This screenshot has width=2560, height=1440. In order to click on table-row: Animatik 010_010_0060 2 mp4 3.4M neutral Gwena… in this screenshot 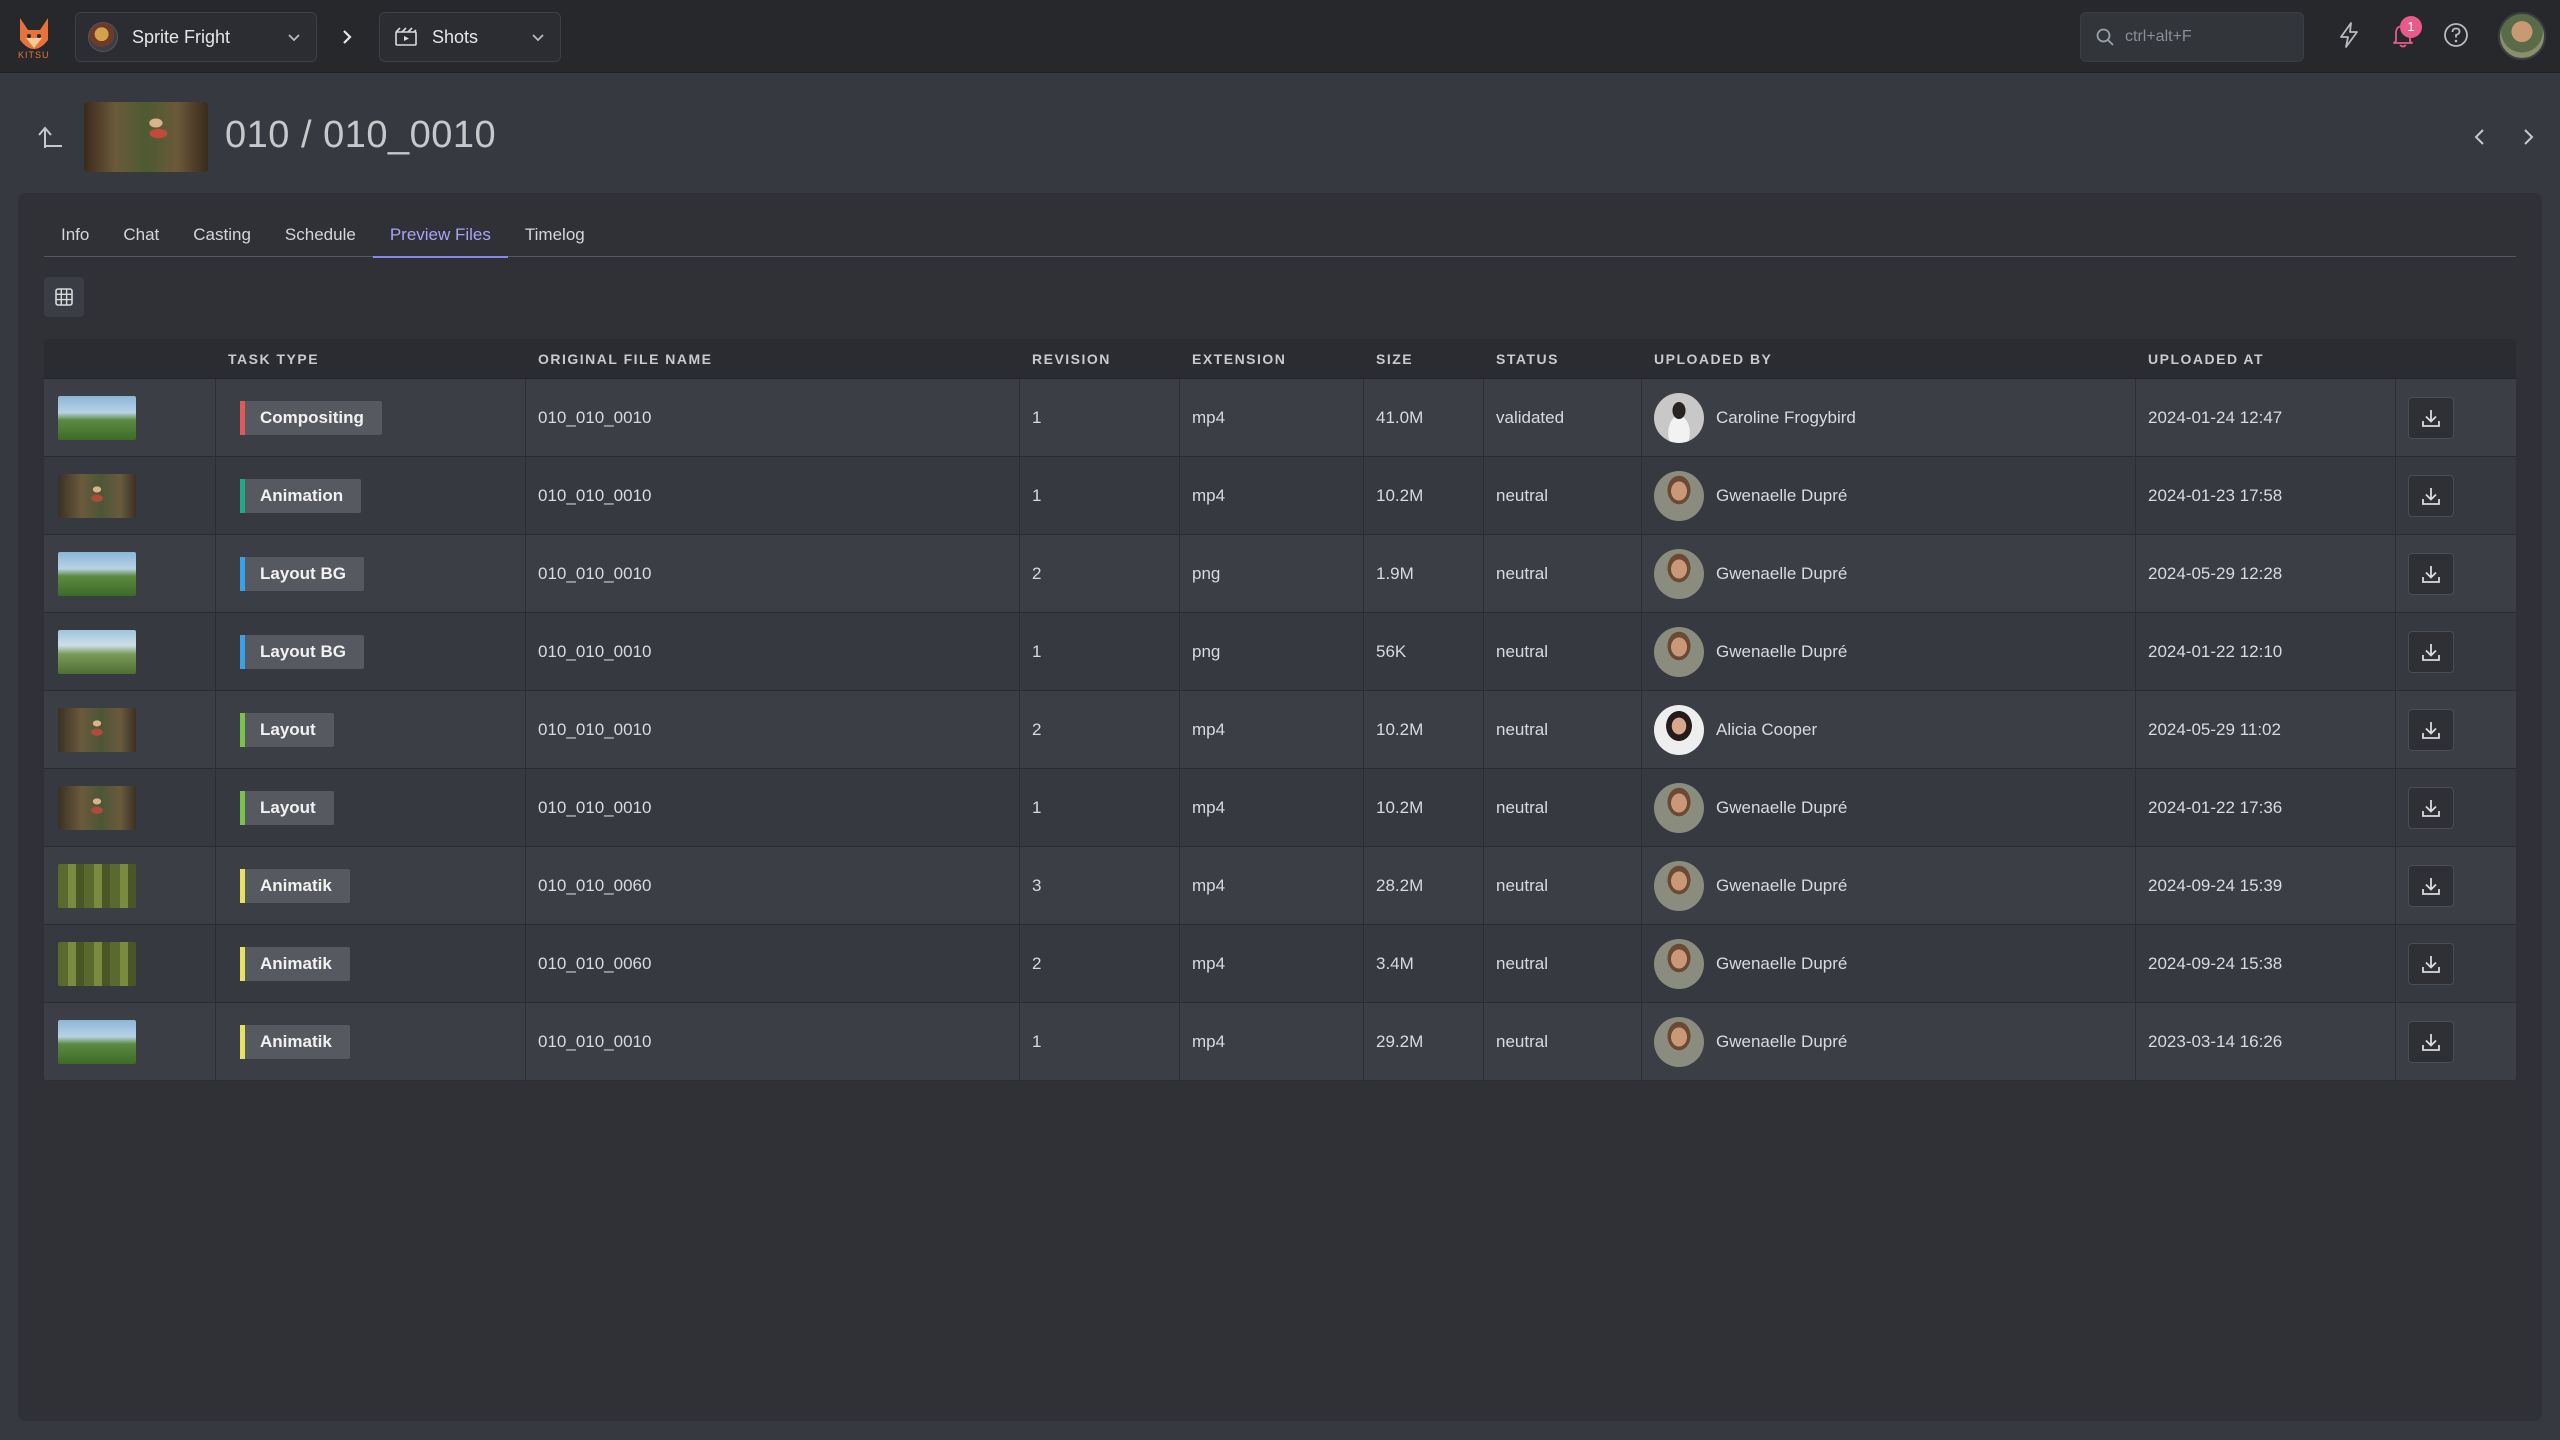, I will do `click(1280, 964)`.